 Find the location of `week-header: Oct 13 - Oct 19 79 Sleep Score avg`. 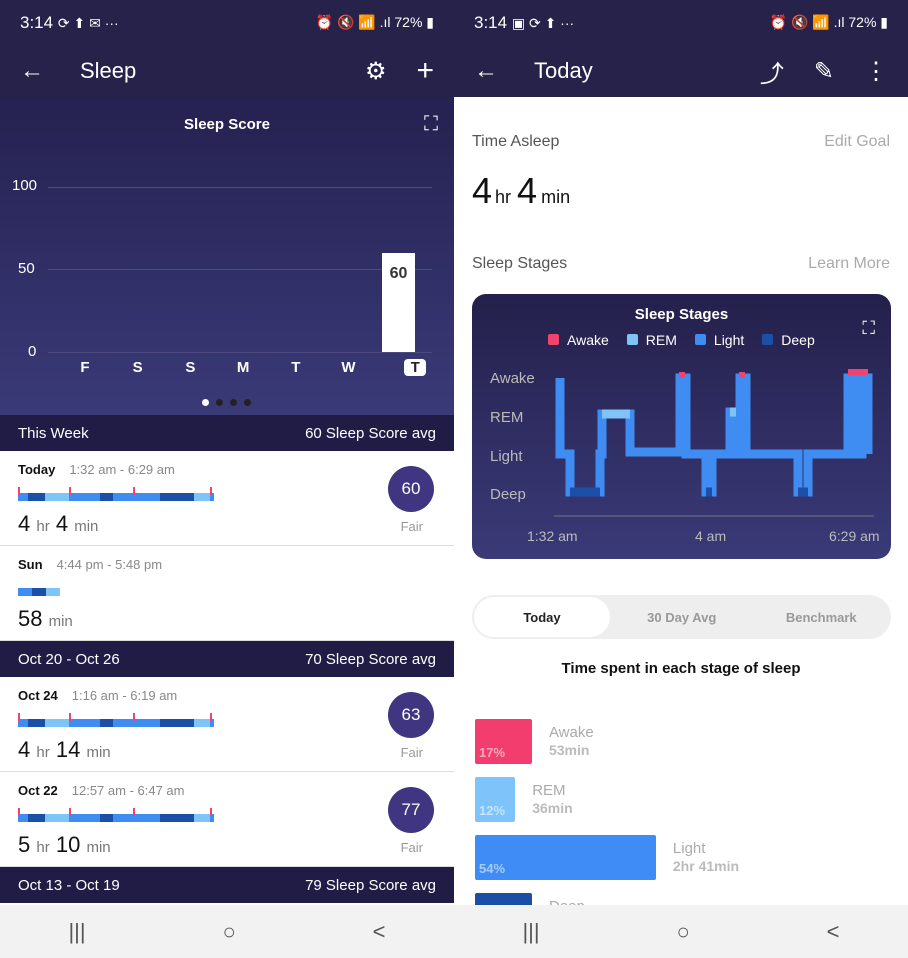

week-header: Oct 13 - Oct 19 79 Sleep Score avg is located at coordinates (227, 885).